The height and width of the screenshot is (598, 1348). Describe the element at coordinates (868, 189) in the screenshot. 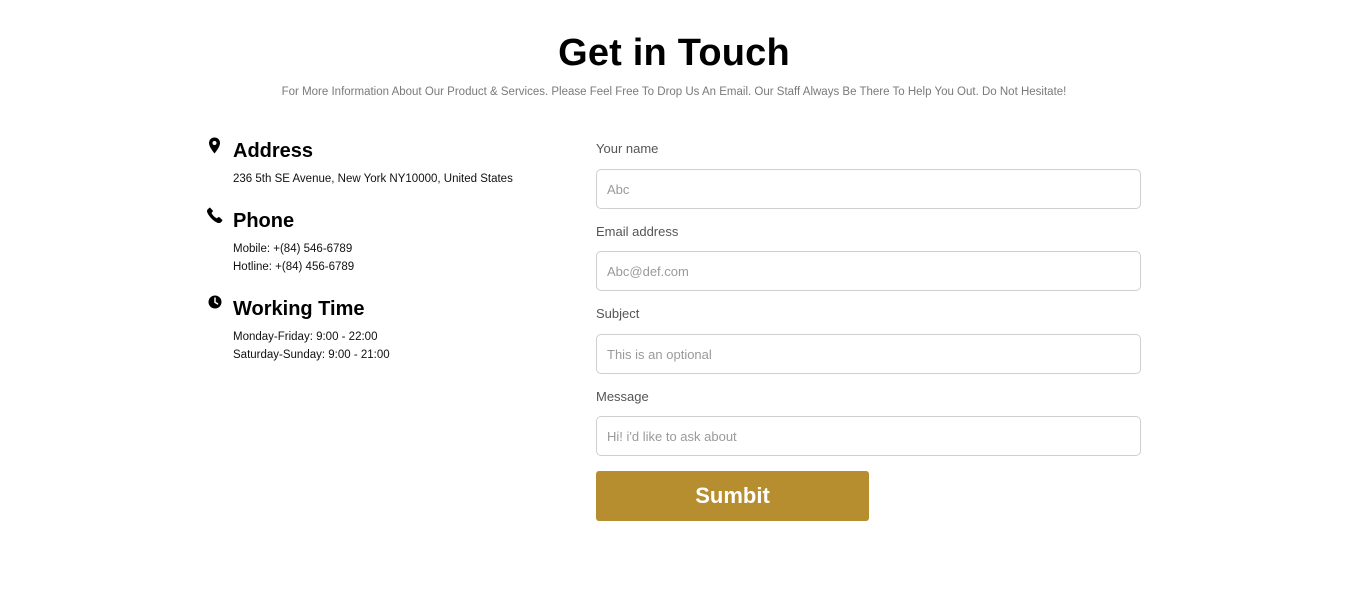

I see `name-input` at that location.